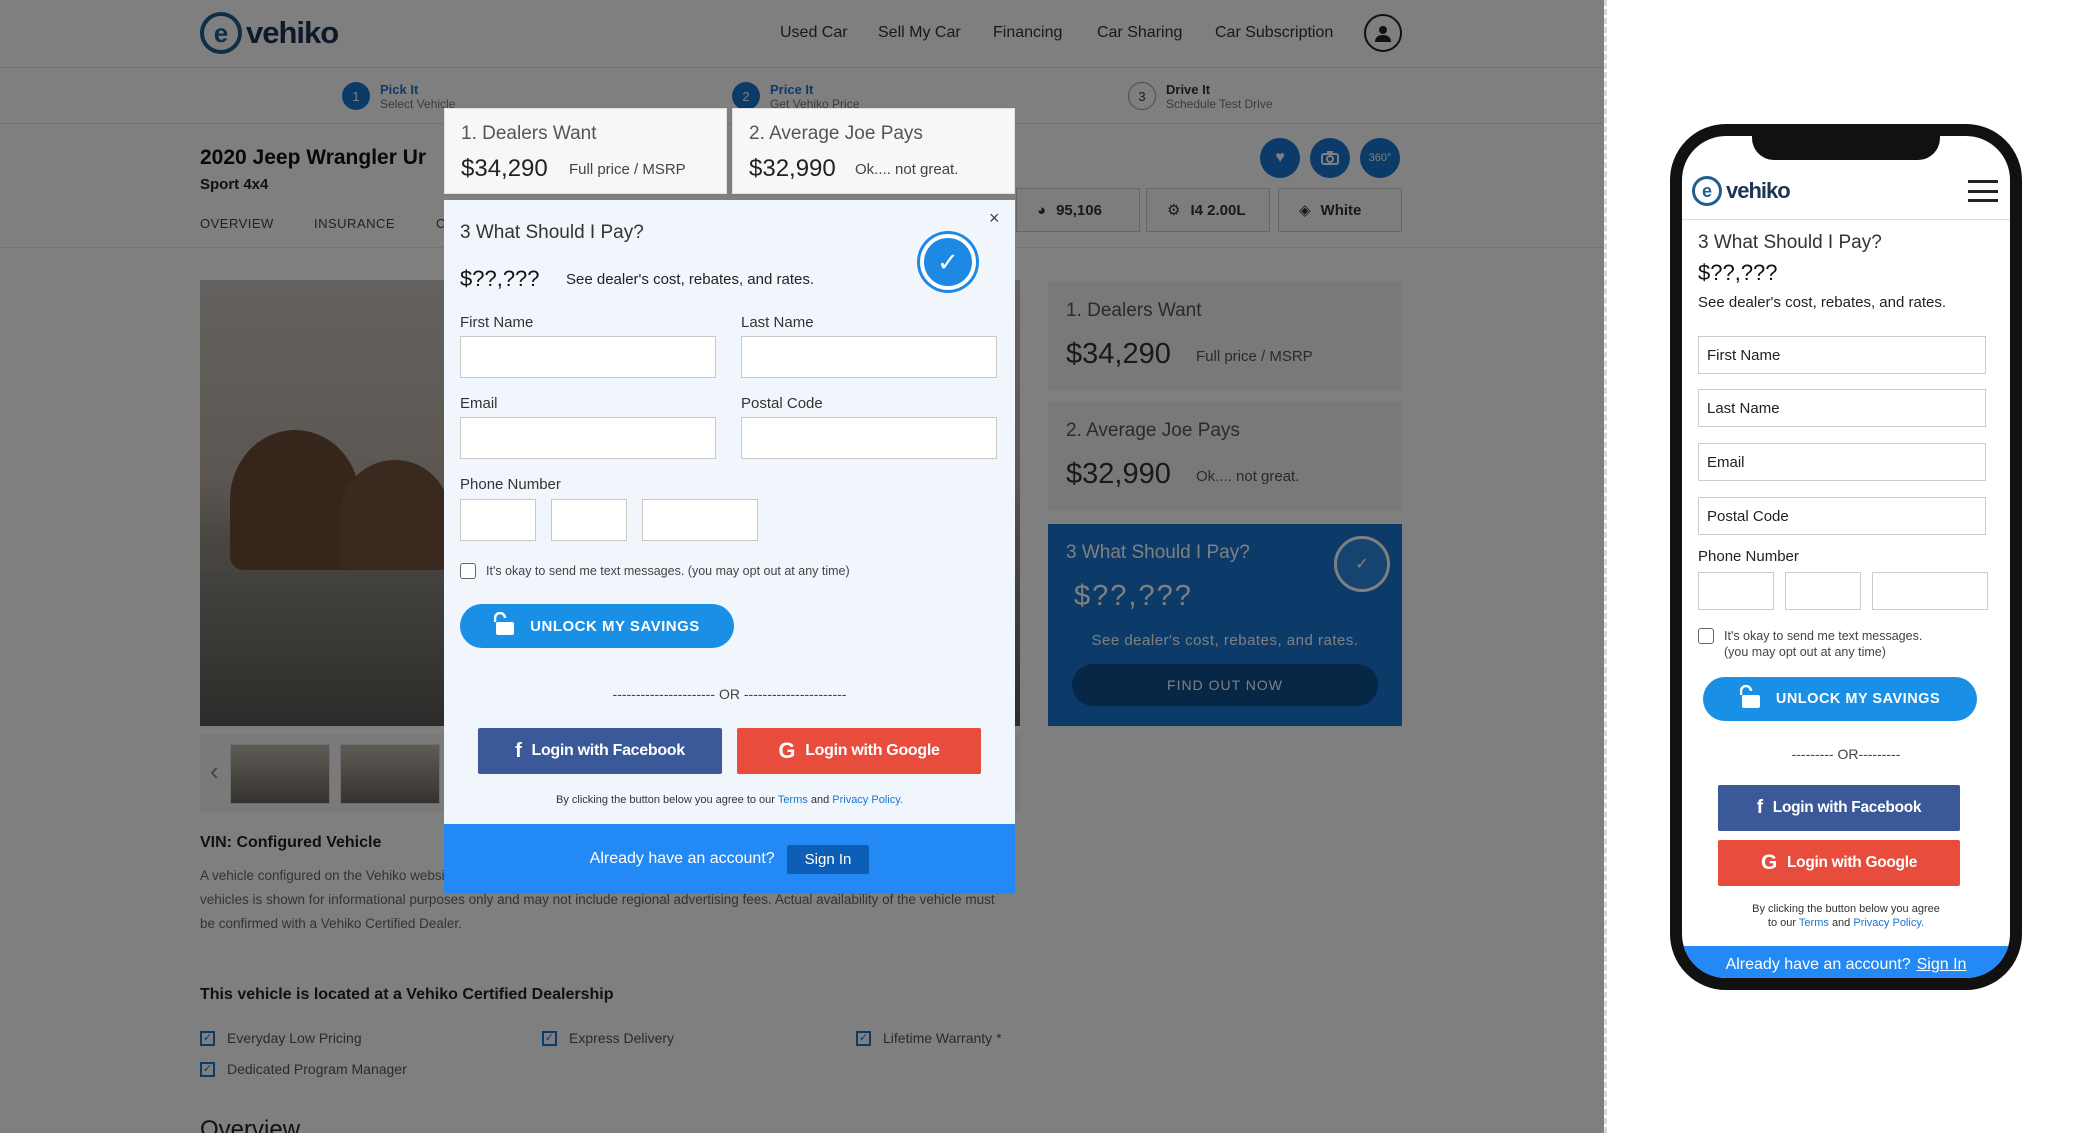  I want to click on mobile-description: See dealer's cost, rebates, and rates., so click(1822, 302).